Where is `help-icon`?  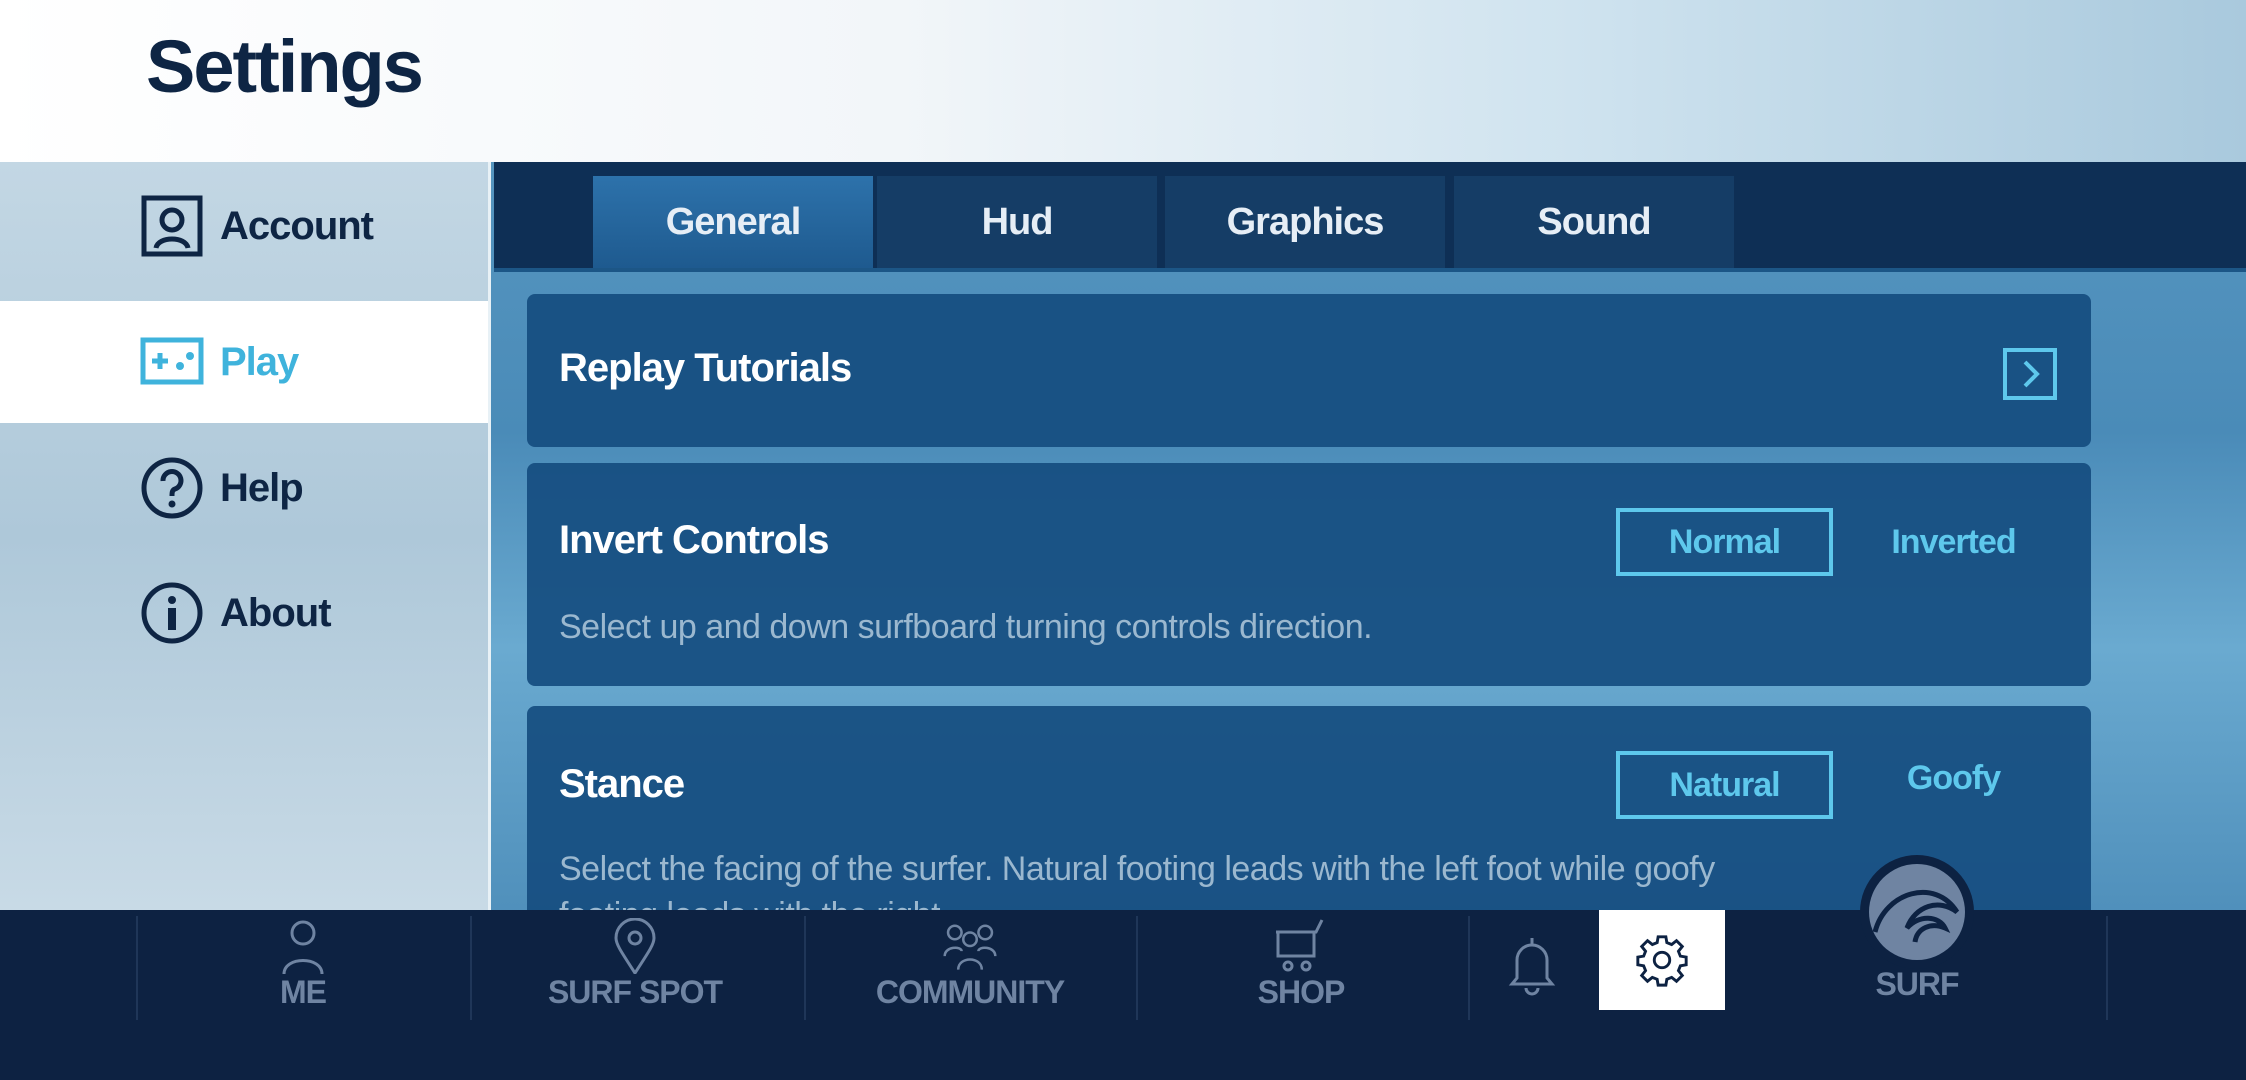 help-icon is located at coordinates (172, 488).